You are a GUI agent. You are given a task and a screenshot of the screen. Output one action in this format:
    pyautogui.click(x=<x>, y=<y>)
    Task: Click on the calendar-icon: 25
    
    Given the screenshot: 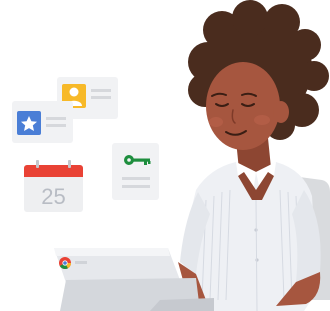 What is the action you would take?
    pyautogui.click(x=53, y=186)
    